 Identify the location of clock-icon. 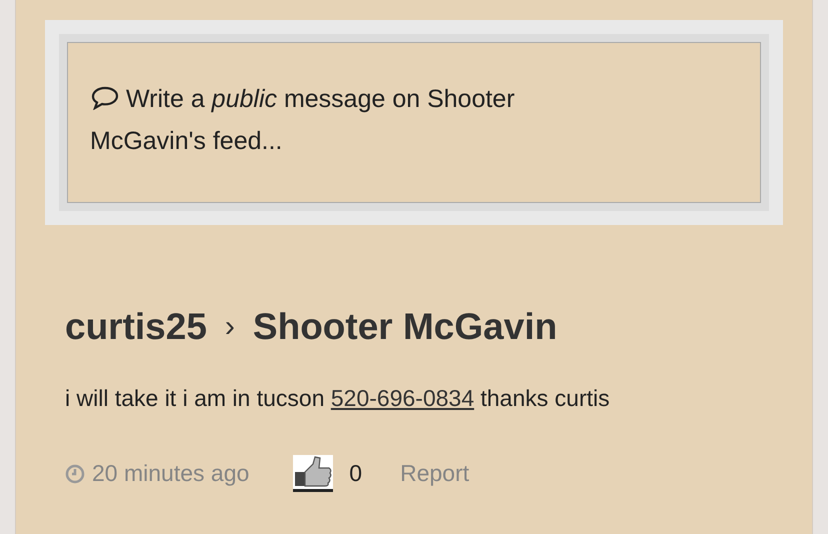
(75, 474).